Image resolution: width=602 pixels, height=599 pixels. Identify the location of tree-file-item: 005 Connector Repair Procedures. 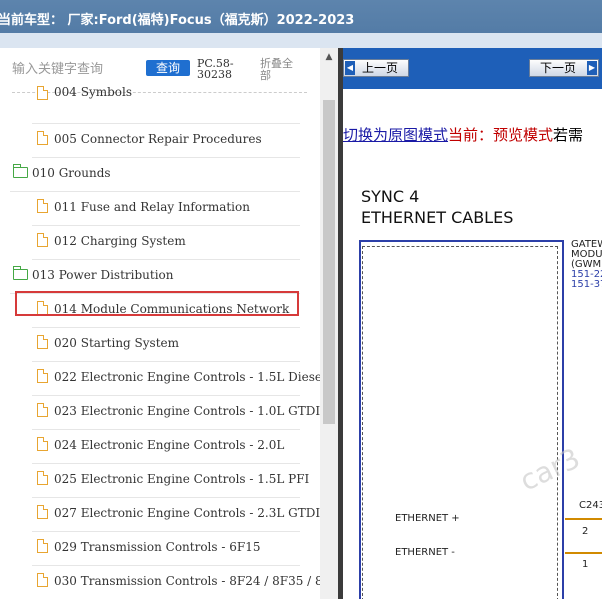
(166, 140).